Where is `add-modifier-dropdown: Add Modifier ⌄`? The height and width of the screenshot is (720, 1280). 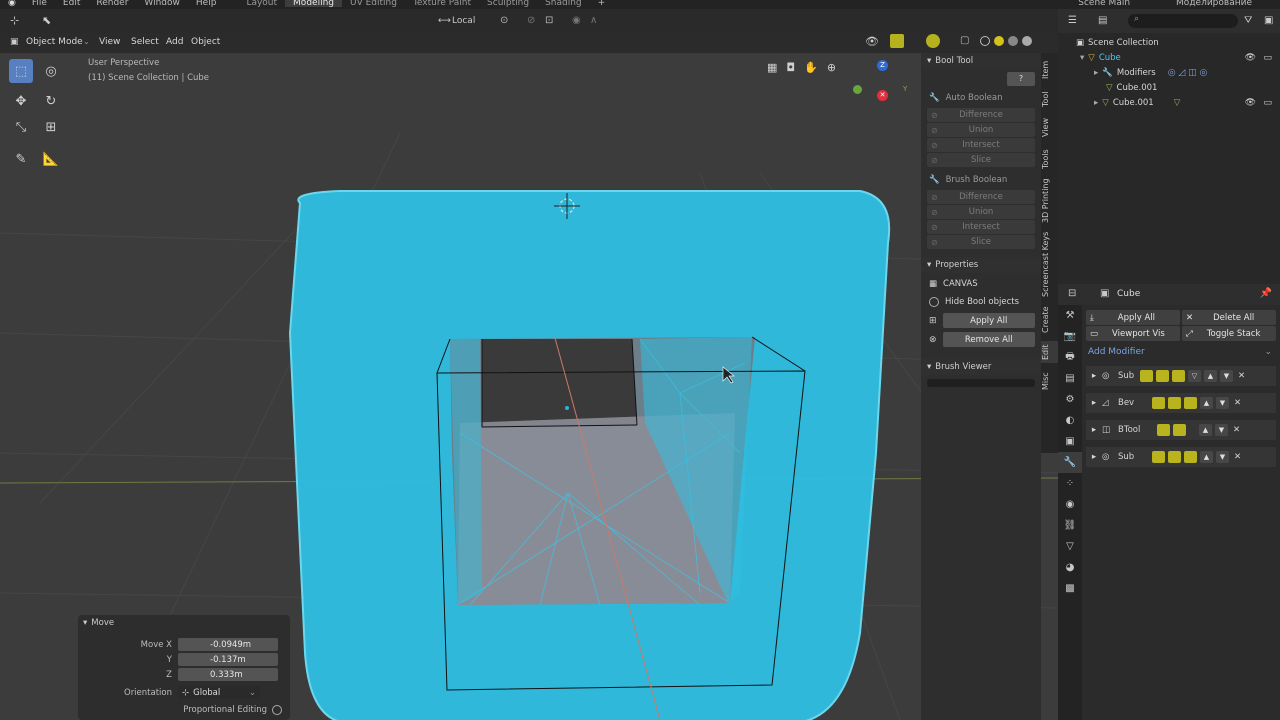 add-modifier-dropdown: Add Modifier ⌄ is located at coordinates (1181, 352).